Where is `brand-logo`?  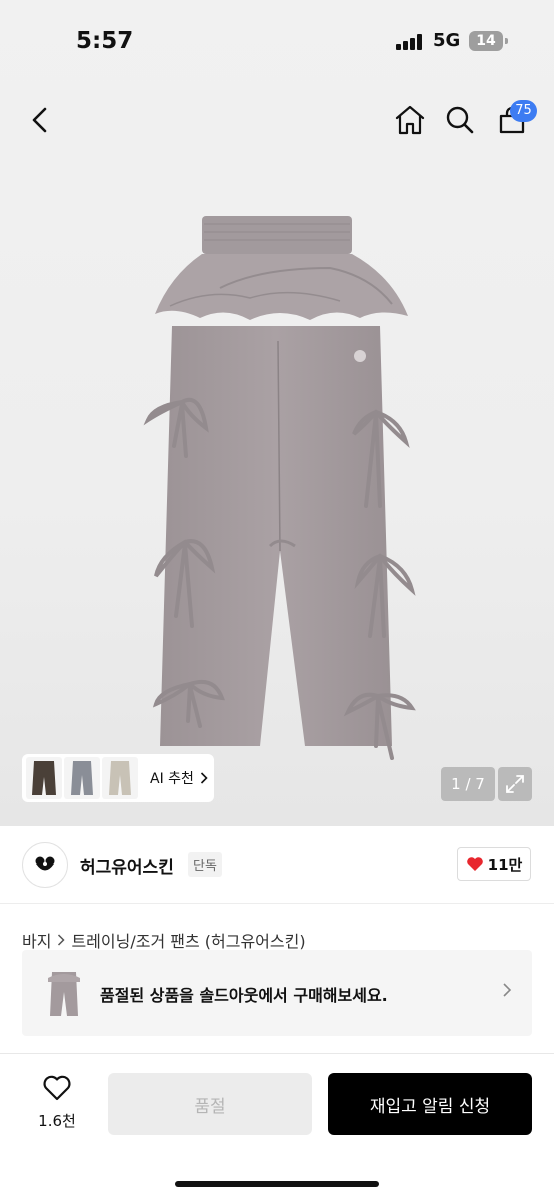 brand-logo is located at coordinates (45, 865).